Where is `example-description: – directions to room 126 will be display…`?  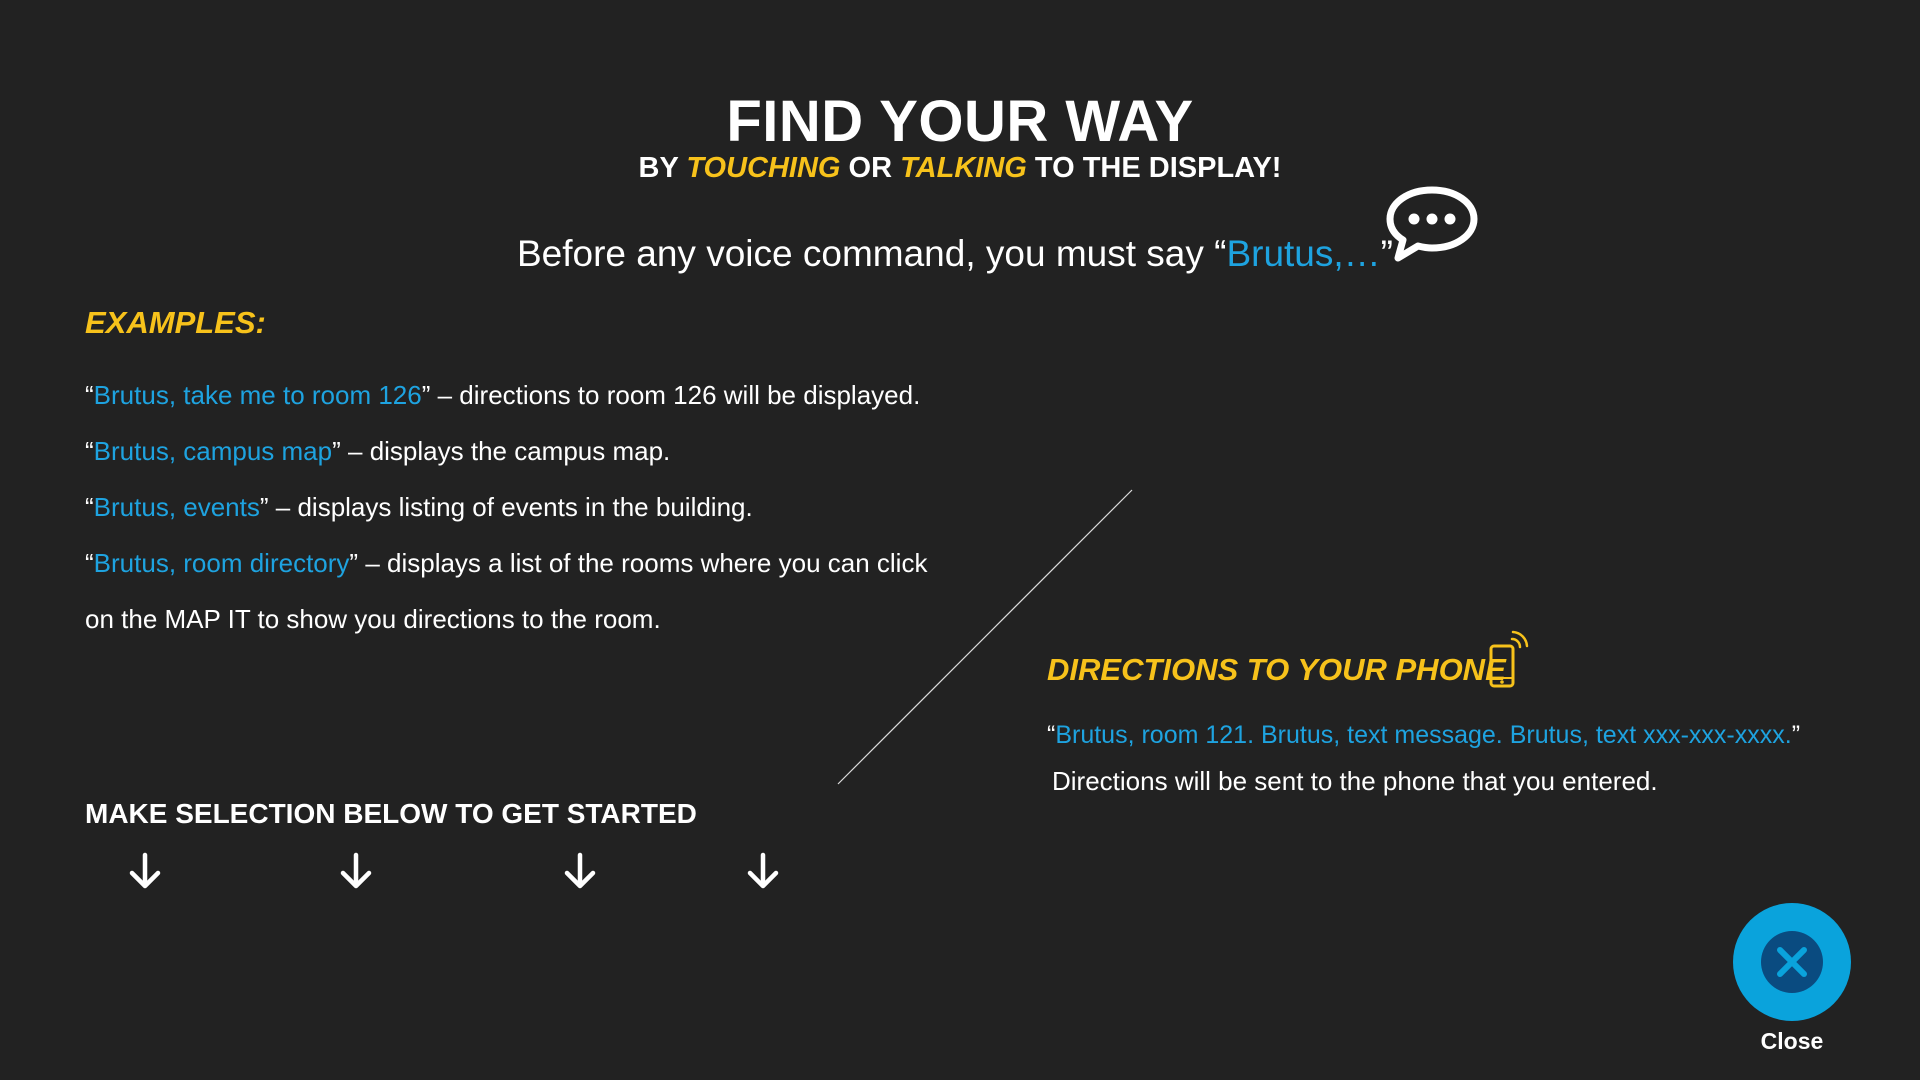
example-description: – directions to room 126 will be display… is located at coordinates (675, 395).